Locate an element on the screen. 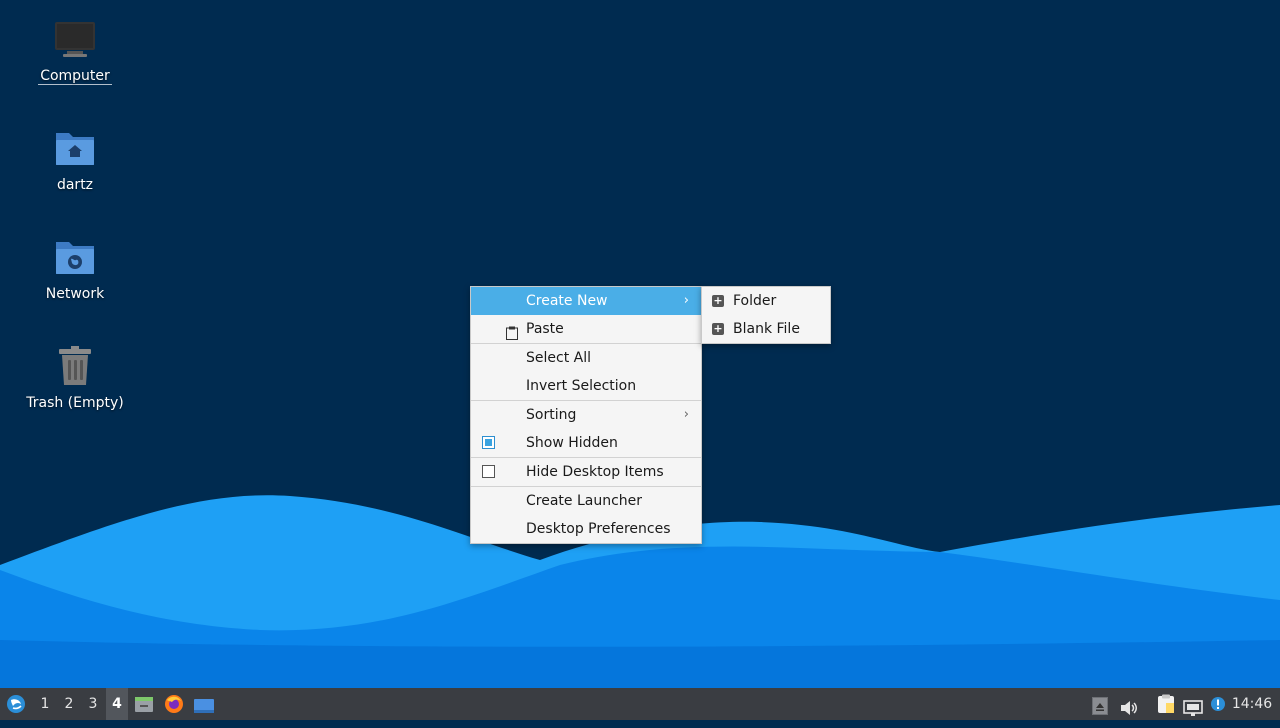 The width and height of the screenshot is (1280, 728). desktop-icon-network: Network is located at coordinates (75, 269).